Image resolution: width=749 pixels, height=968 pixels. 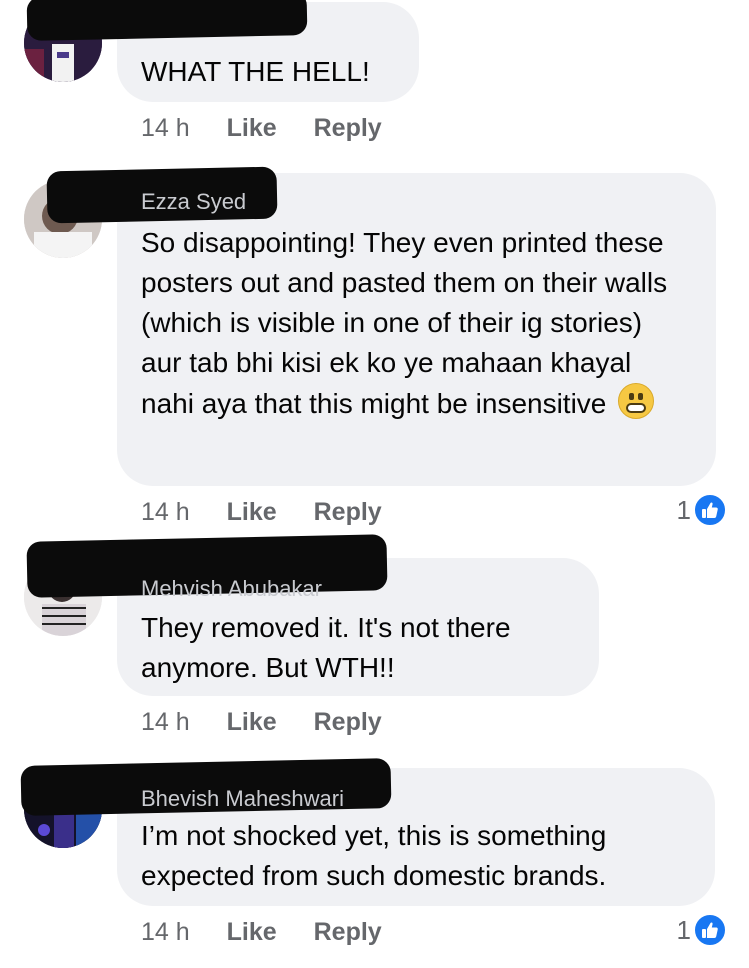 I want to click on comment-author: Ezza Syed, so click(x=193, y=202).